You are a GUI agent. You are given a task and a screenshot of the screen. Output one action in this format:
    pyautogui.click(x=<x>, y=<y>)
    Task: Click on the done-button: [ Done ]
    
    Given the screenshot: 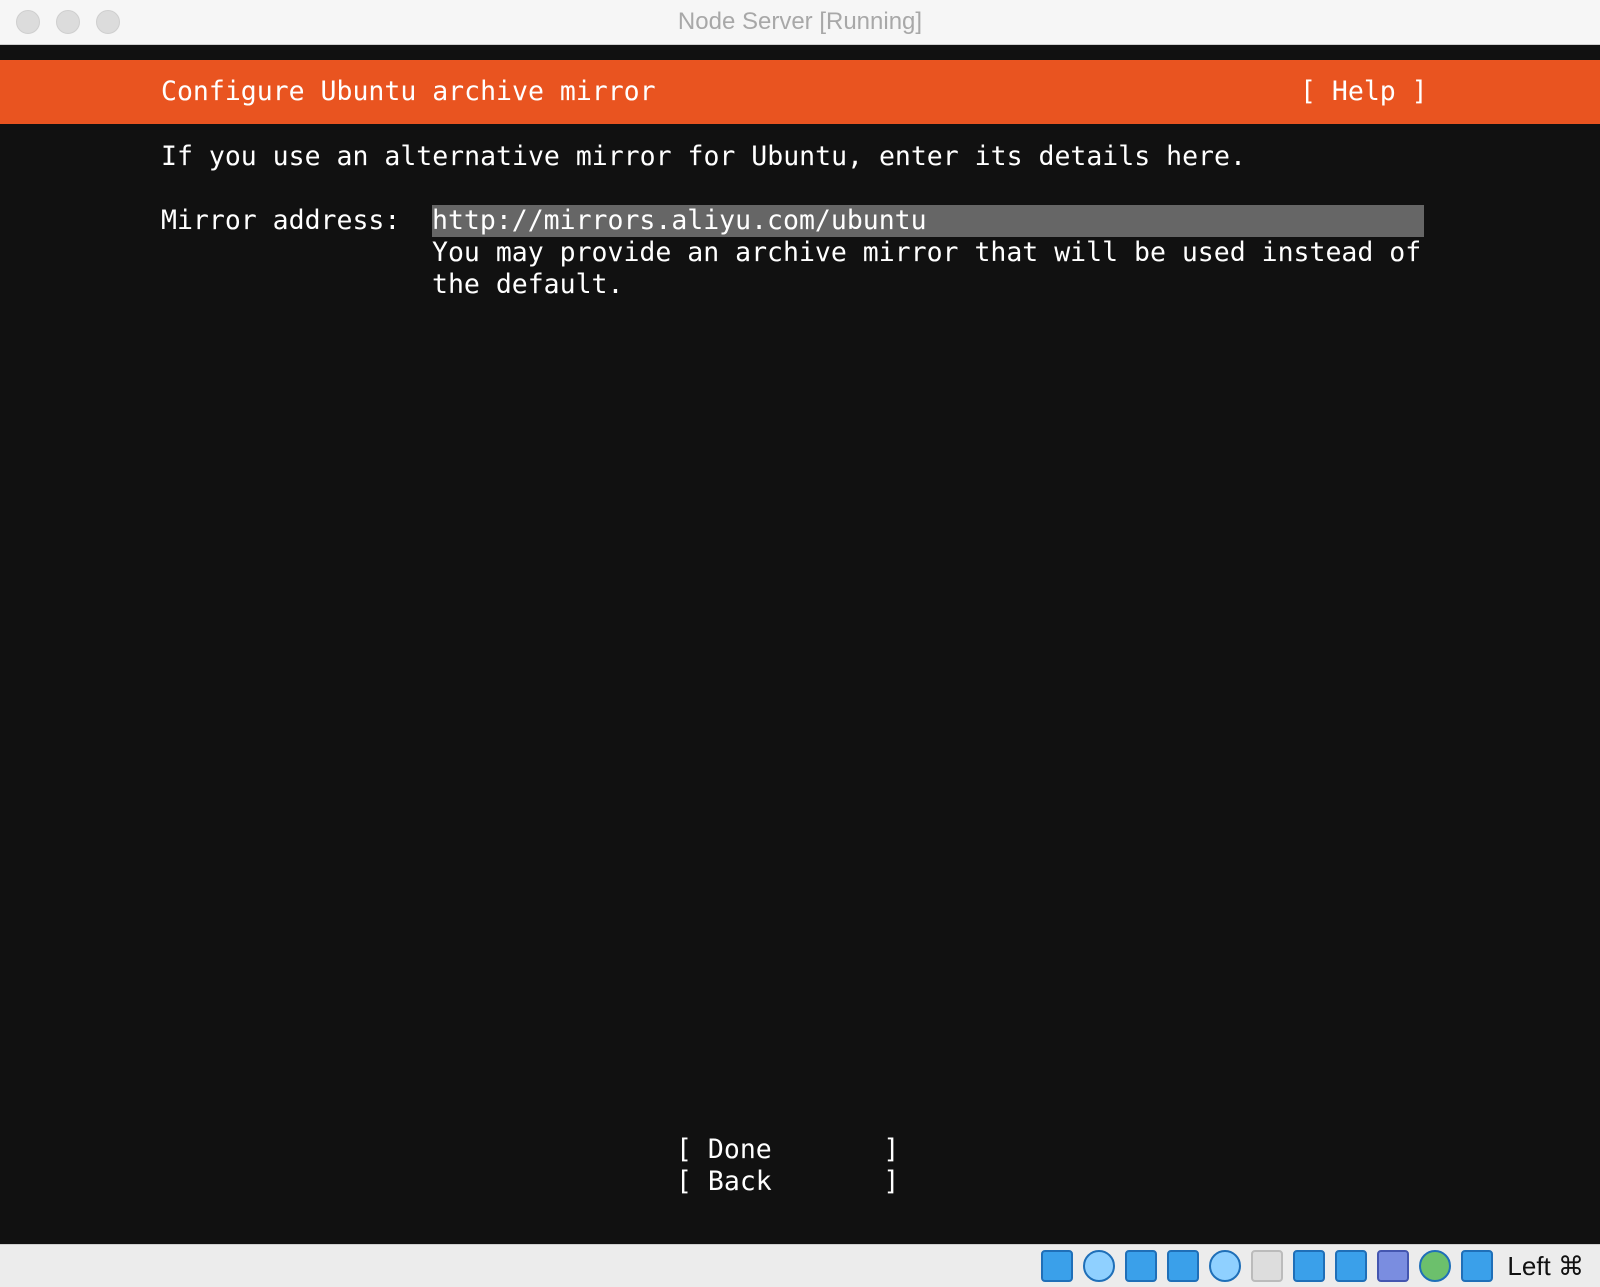 What is the action you would take?
    pyautogui.click(x=787, y=1150)
    